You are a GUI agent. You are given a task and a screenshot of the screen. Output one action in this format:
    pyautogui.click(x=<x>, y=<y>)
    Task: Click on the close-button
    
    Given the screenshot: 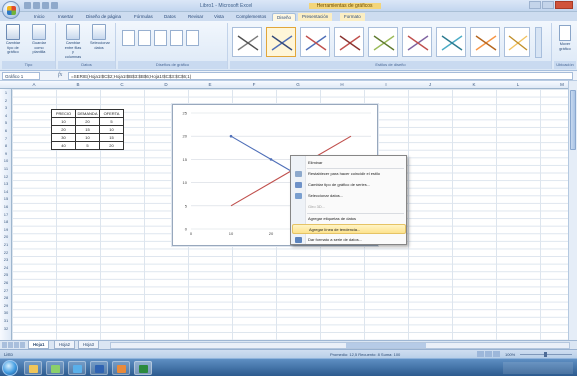 What is the action you would take?
    pyautogui.click(x=564, y=5)
    